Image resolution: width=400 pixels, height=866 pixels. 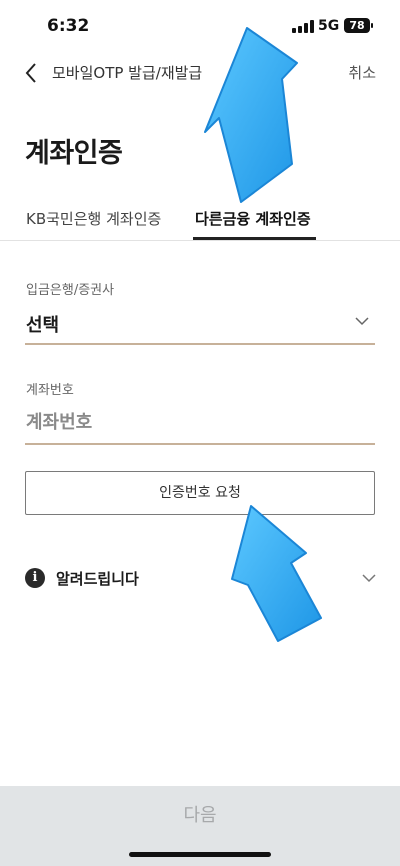 I want to click on battery-tip, so click(x=372, y=25).